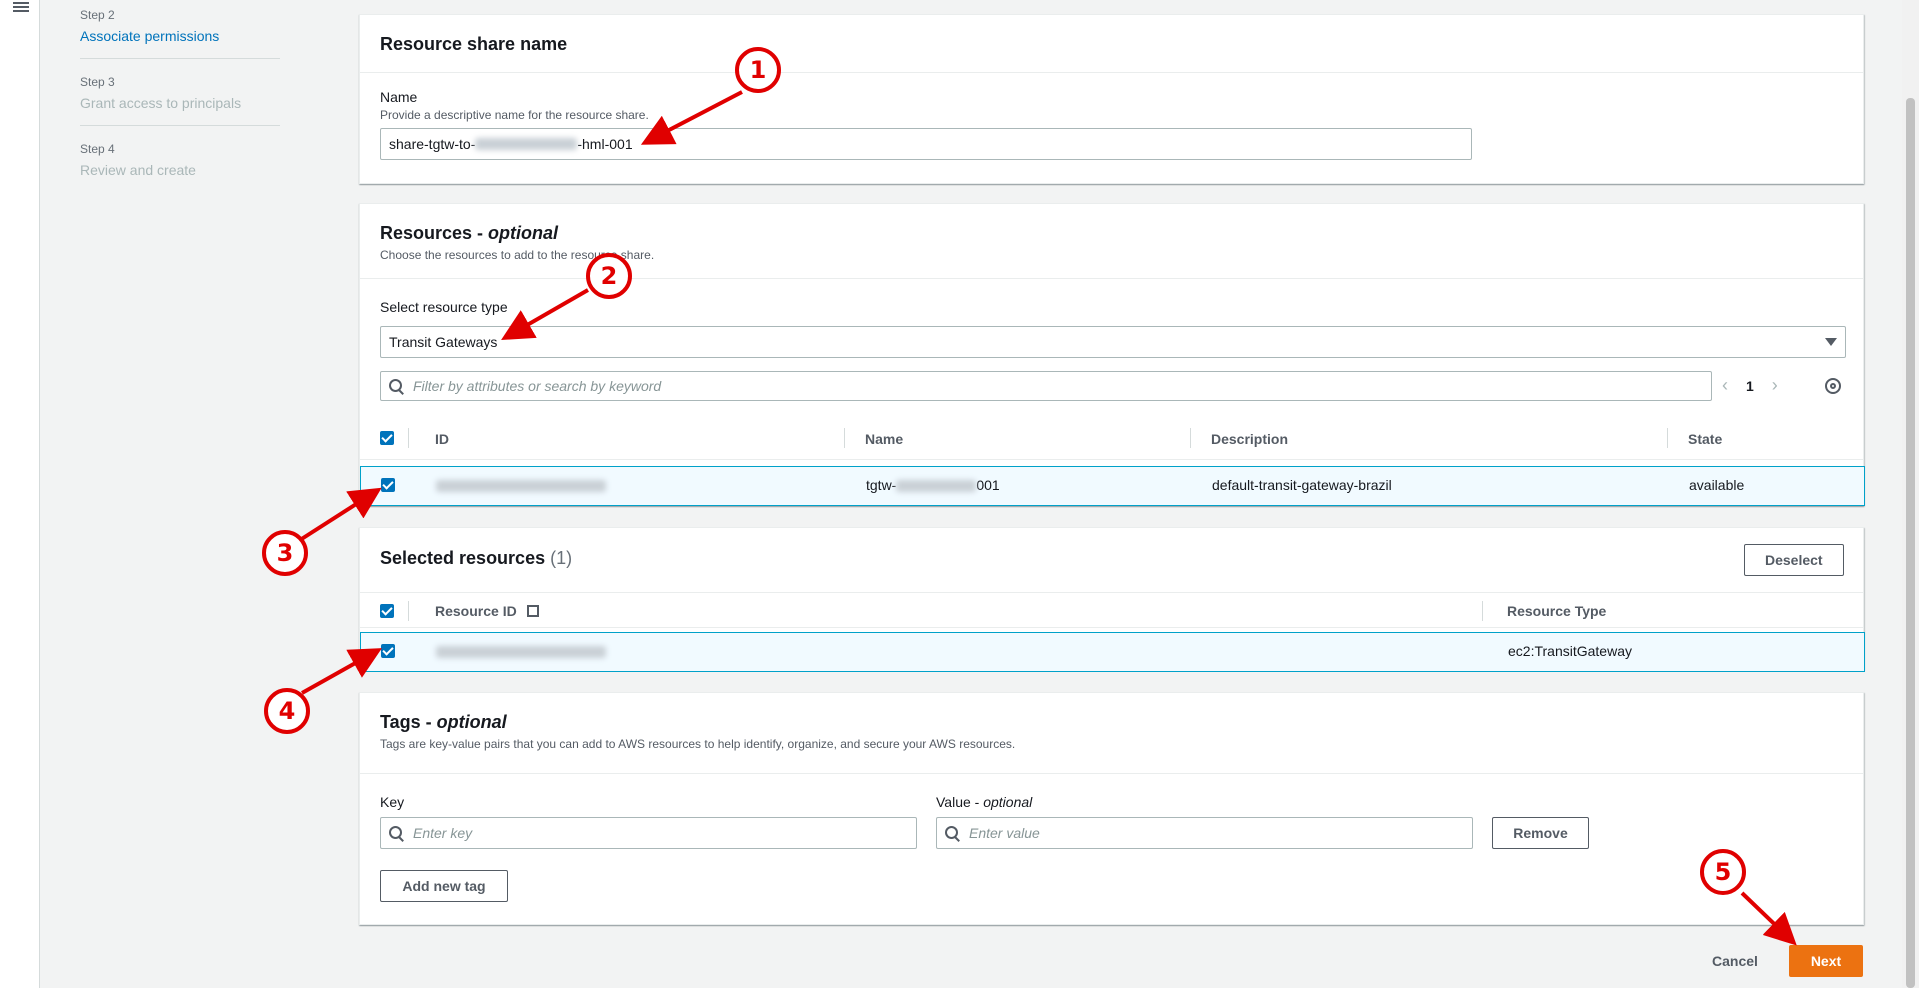  I want to click on row-name: tgtw- 001, so click(933, 485).